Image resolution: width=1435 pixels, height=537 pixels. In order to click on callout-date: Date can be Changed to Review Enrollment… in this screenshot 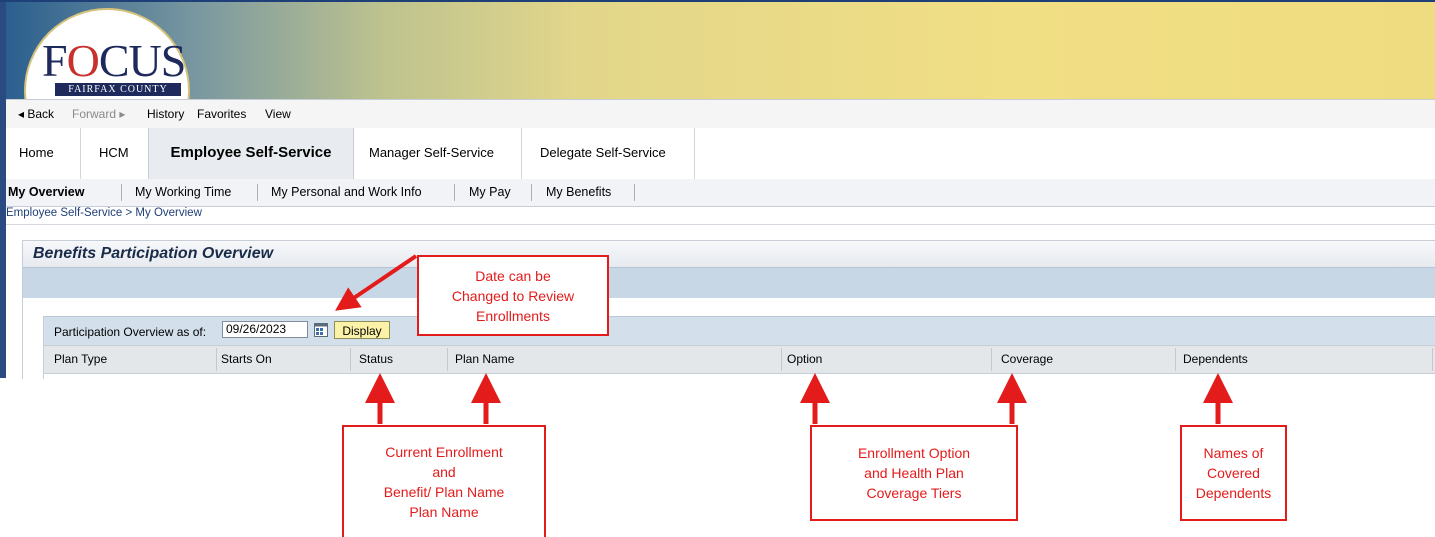, I will do `click(513, 295)`.